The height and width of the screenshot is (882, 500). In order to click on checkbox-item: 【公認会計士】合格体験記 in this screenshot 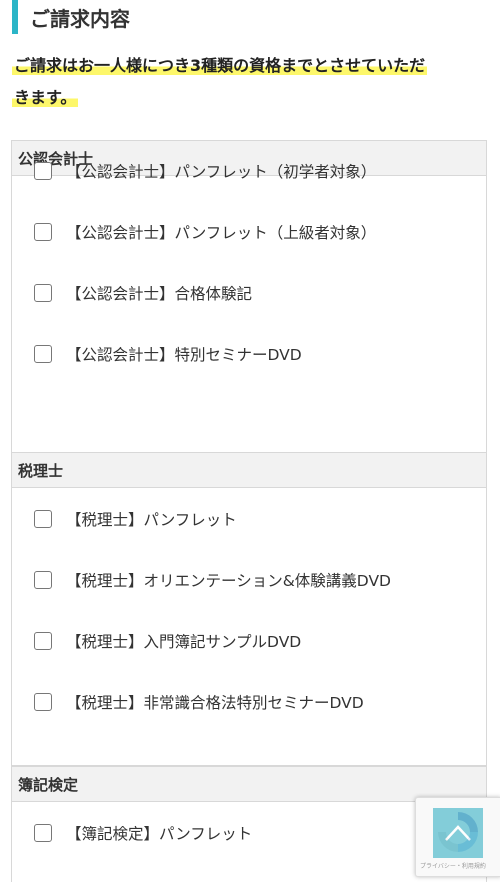, I will do `click(250, 292)`.